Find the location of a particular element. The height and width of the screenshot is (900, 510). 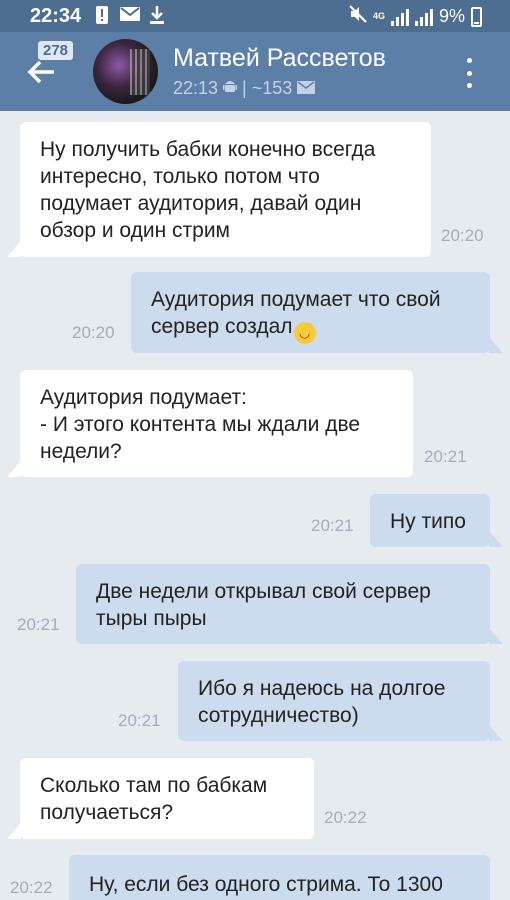

mute-icon is located at coordinates (358, 16).